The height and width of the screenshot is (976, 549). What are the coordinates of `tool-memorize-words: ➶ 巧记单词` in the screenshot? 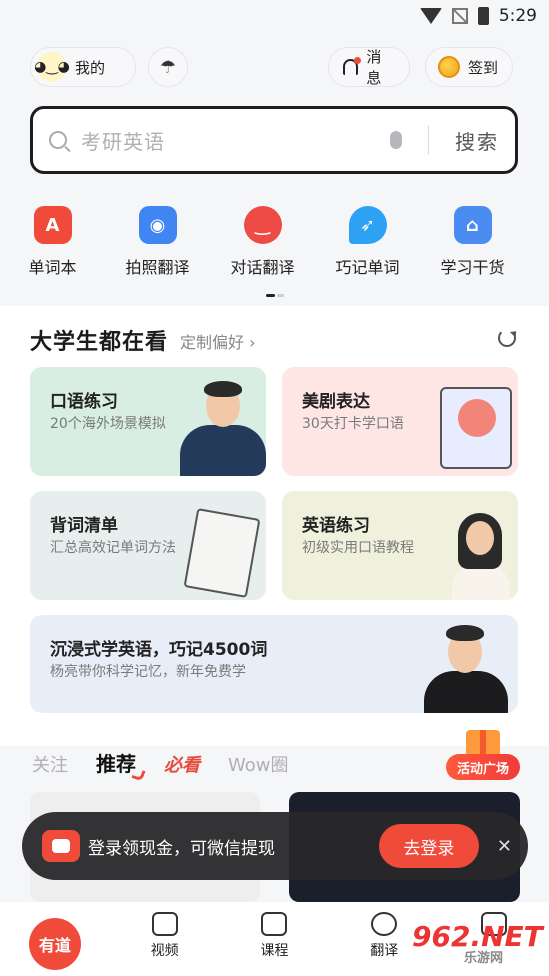 It's located at (367, 243).